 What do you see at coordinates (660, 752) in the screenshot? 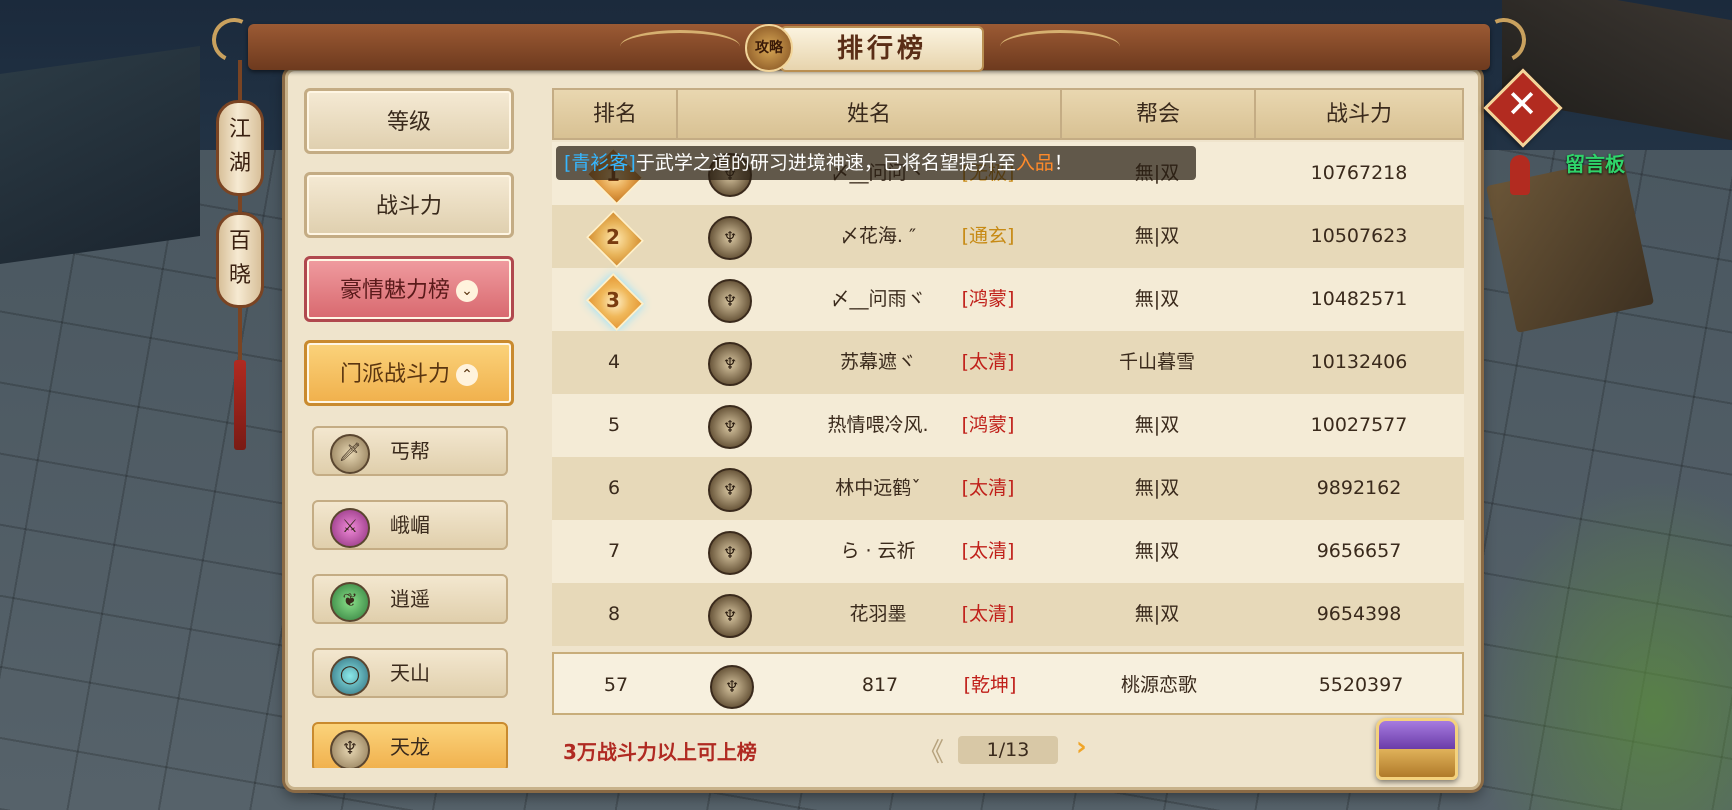
I see `ranking-requirement-note: 3万战斗力以上可上榜` at bounding box center [660, 752].